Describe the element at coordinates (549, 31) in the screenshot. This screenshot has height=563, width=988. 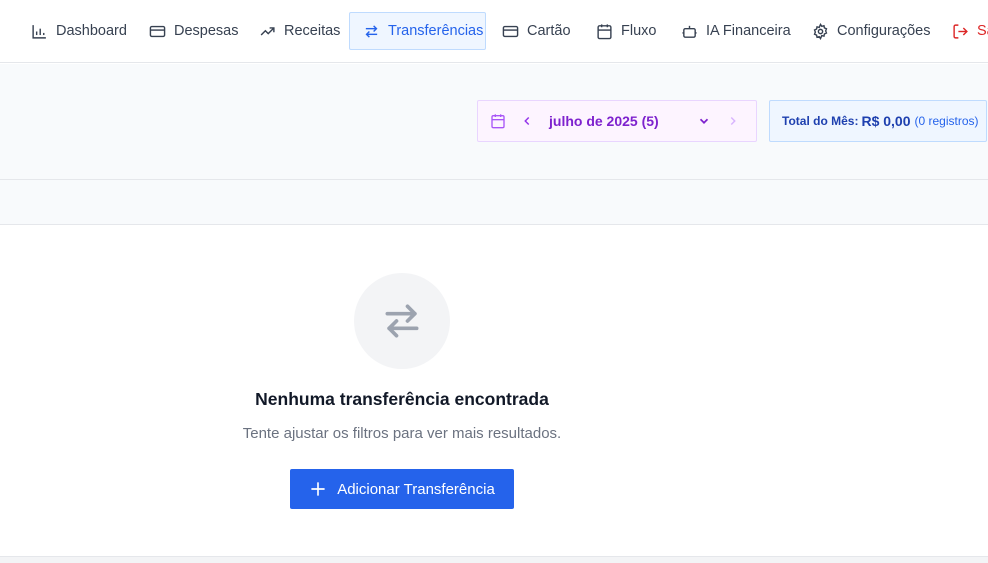
I see `nav-item-label: Cartão` at that location.